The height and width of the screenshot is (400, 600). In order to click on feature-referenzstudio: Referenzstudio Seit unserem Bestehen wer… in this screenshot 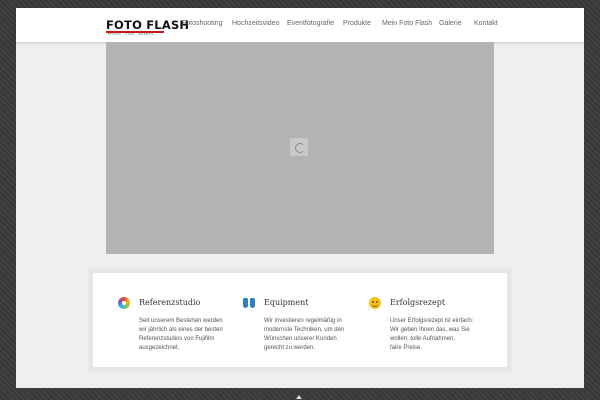, I will do `click(158, 320)`.